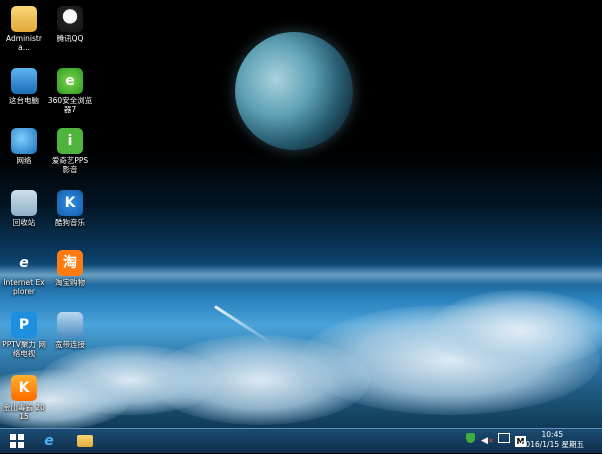 The width and height of the screenshot is (602, 454). I want to click on tray-security-icon, so click(470, 441).